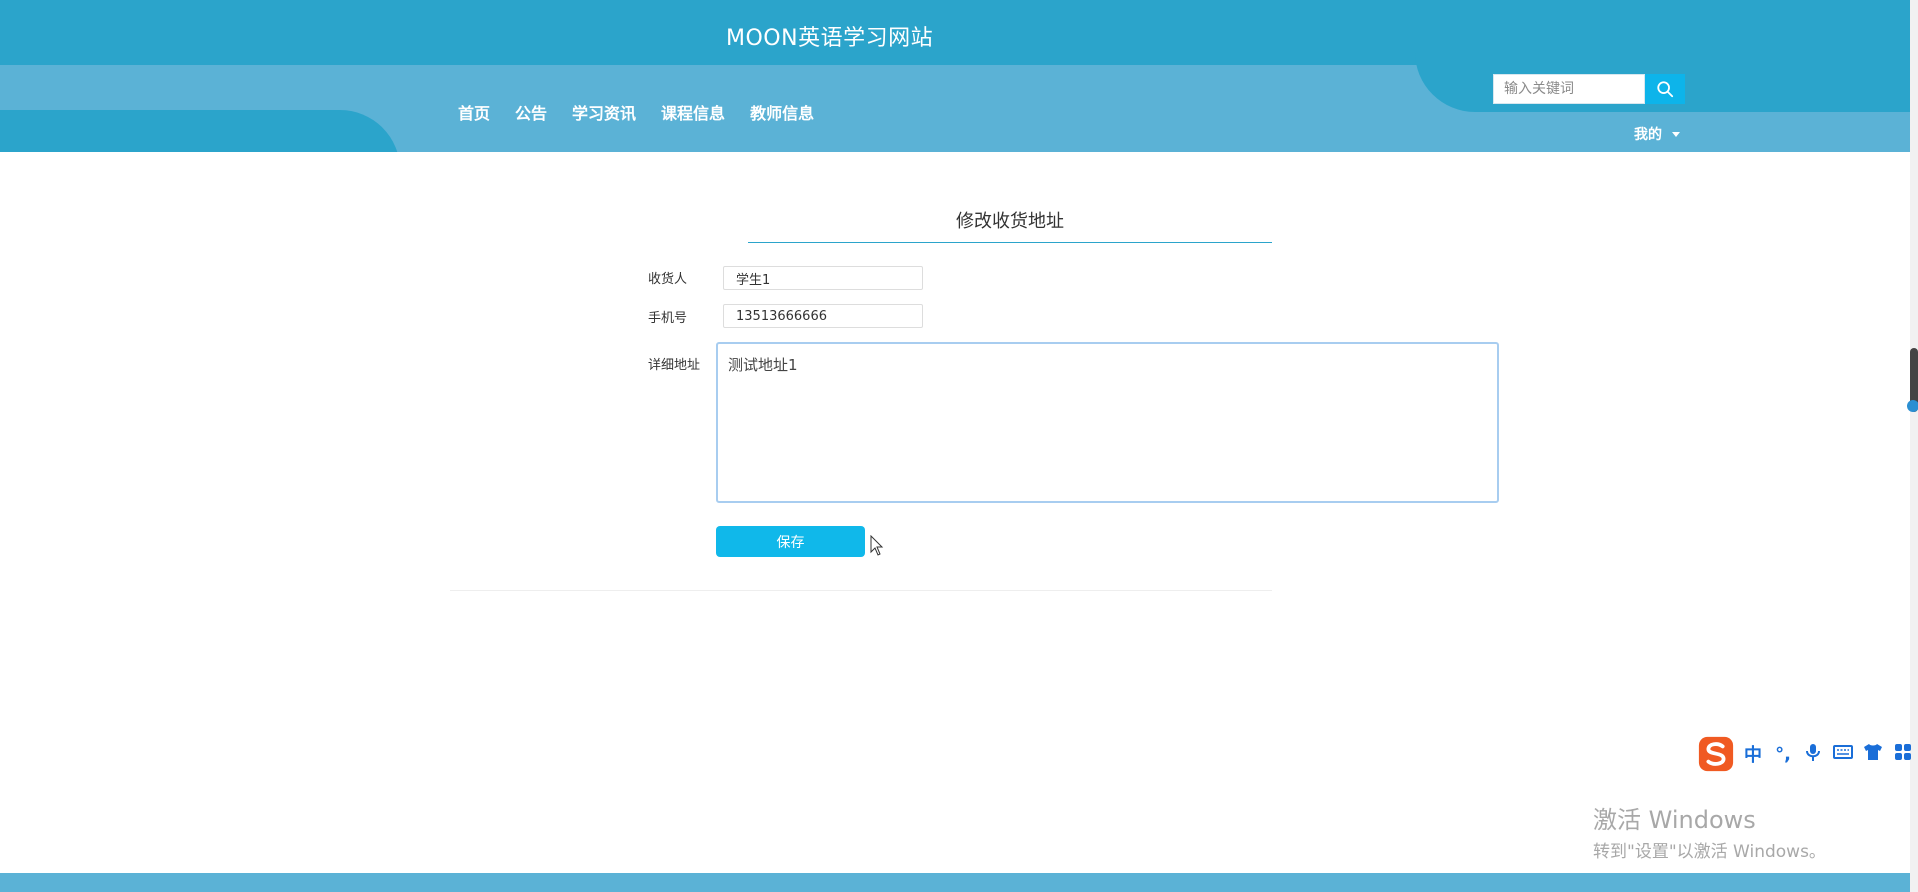 The height and width of the screenshot is (892, 1918). What do you see at coordinates (1010, 221) in the screenshot?
I see `form-title: 修改收货地址` at bounding box center [1010, 221].